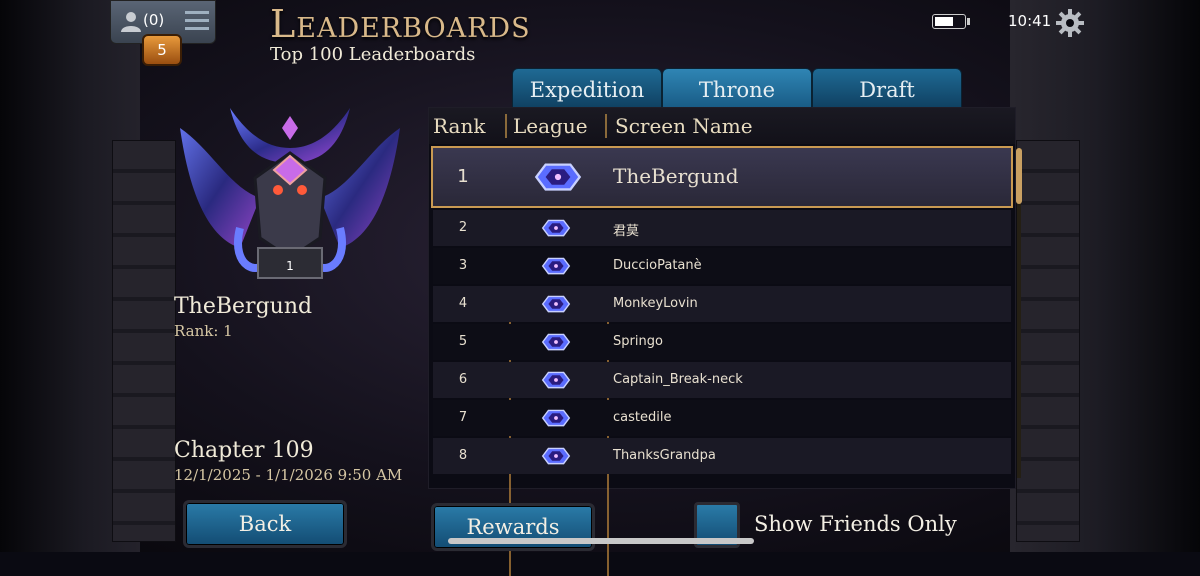  What do you see at coordinates (290, 266) in the screenshot?
I see `svg-text: 1` at bounding box center [290, 266].